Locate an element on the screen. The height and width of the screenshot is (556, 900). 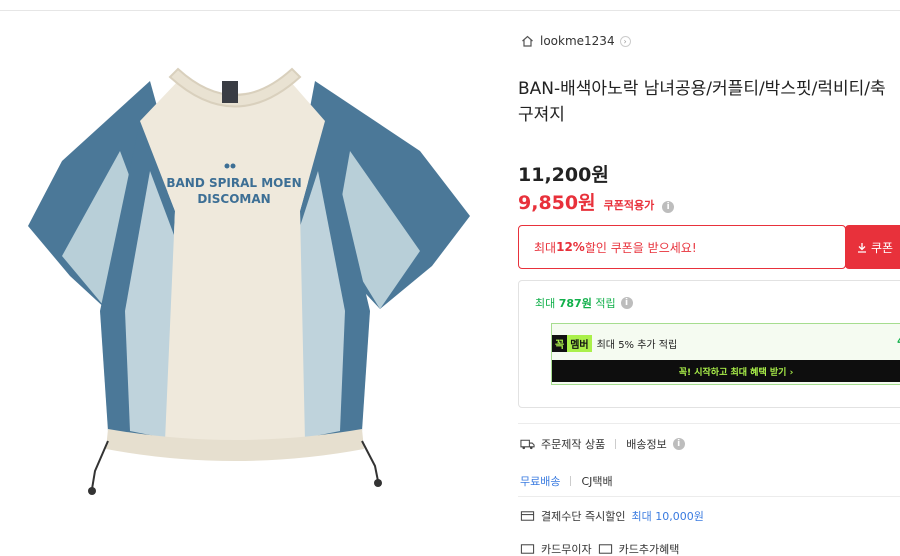
download-icon is located at coordinates (862, 247).